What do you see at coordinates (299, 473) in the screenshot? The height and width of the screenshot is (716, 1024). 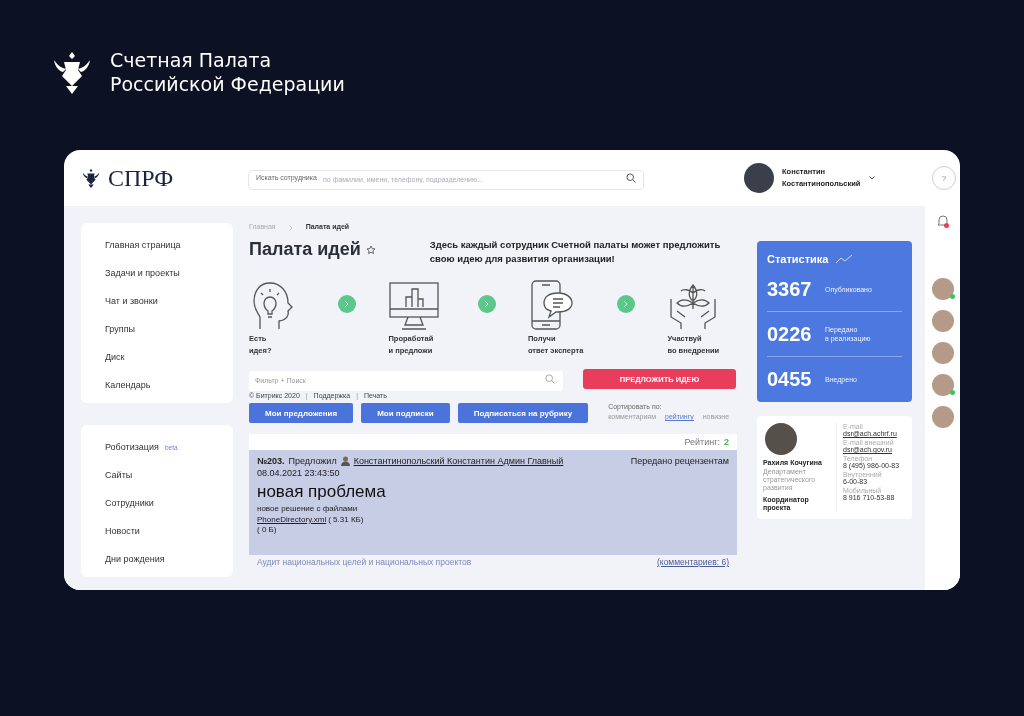 I see `idea-date: 08.04.2021 23:43:50` at bounding box center [299, 473].